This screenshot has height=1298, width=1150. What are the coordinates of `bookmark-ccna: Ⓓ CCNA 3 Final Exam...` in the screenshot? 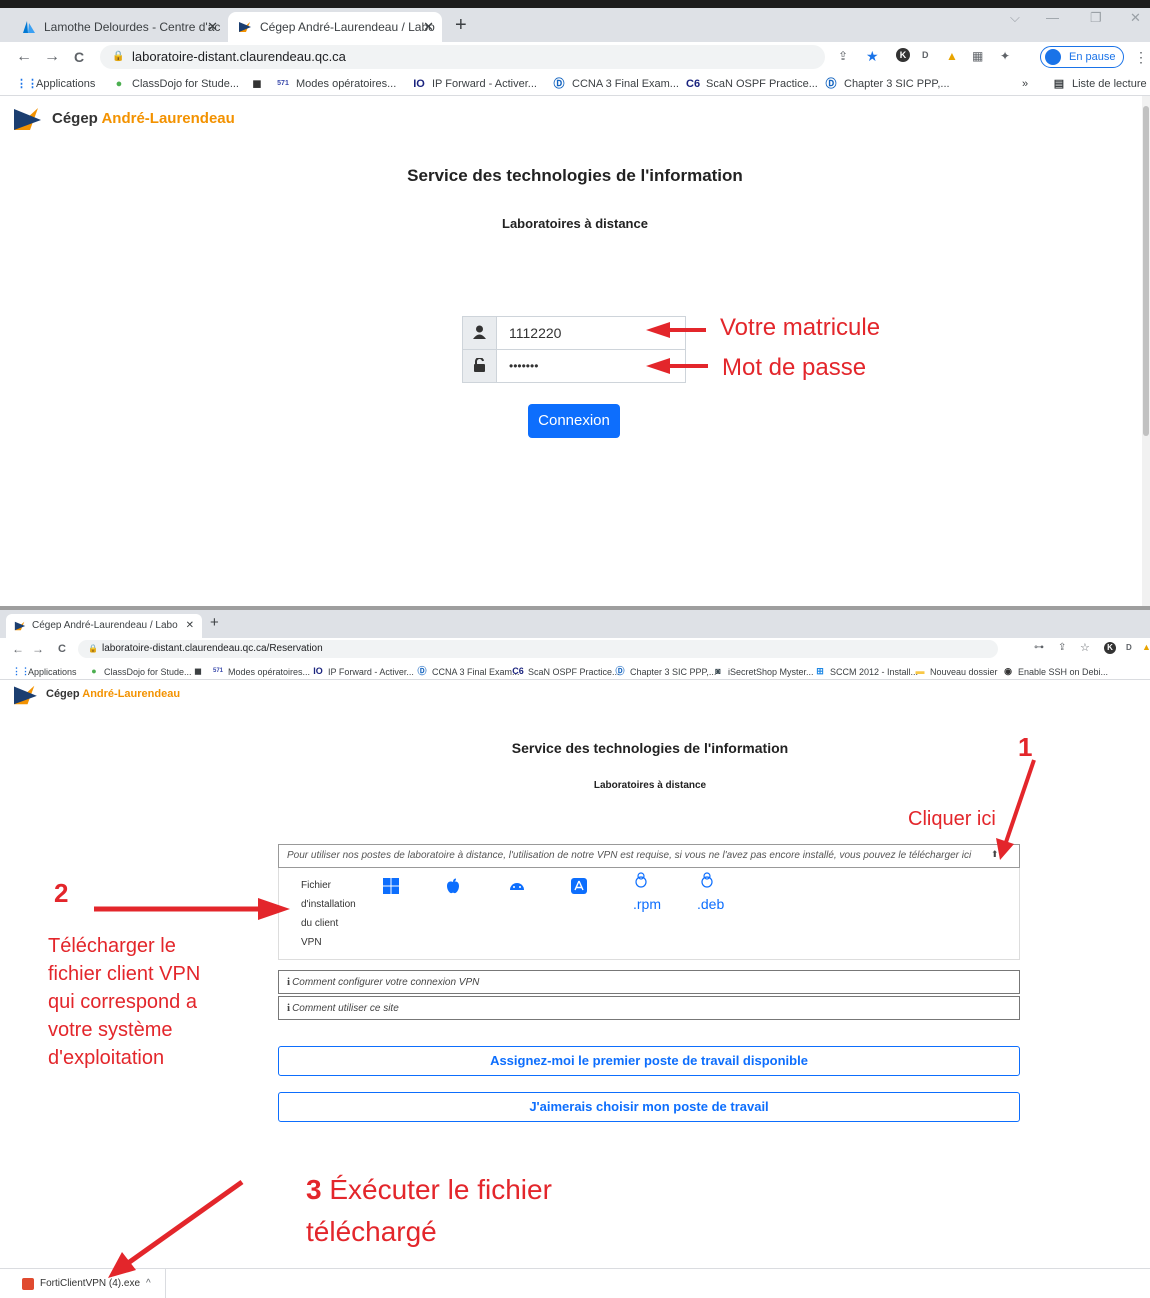 It's located at (615, 84).